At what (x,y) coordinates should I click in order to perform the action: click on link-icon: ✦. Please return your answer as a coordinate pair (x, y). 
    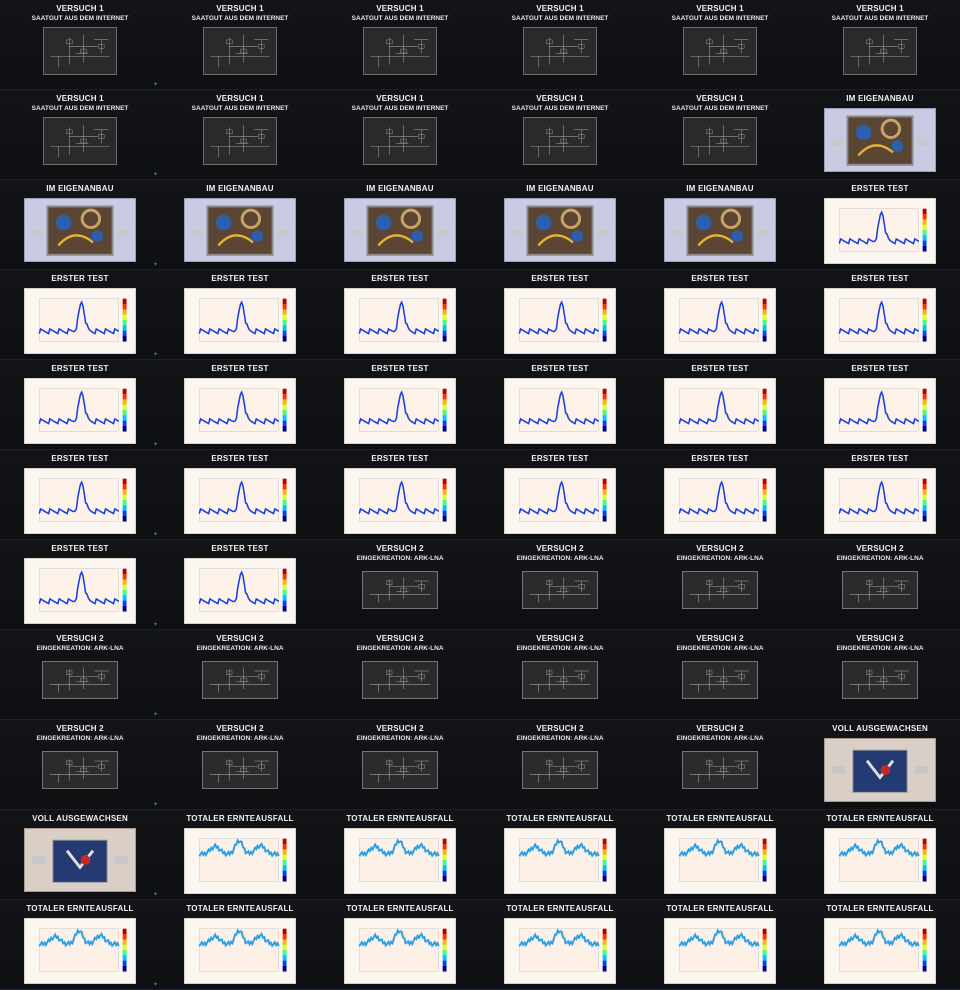
    Looking at the image, I should click on (155, 625).